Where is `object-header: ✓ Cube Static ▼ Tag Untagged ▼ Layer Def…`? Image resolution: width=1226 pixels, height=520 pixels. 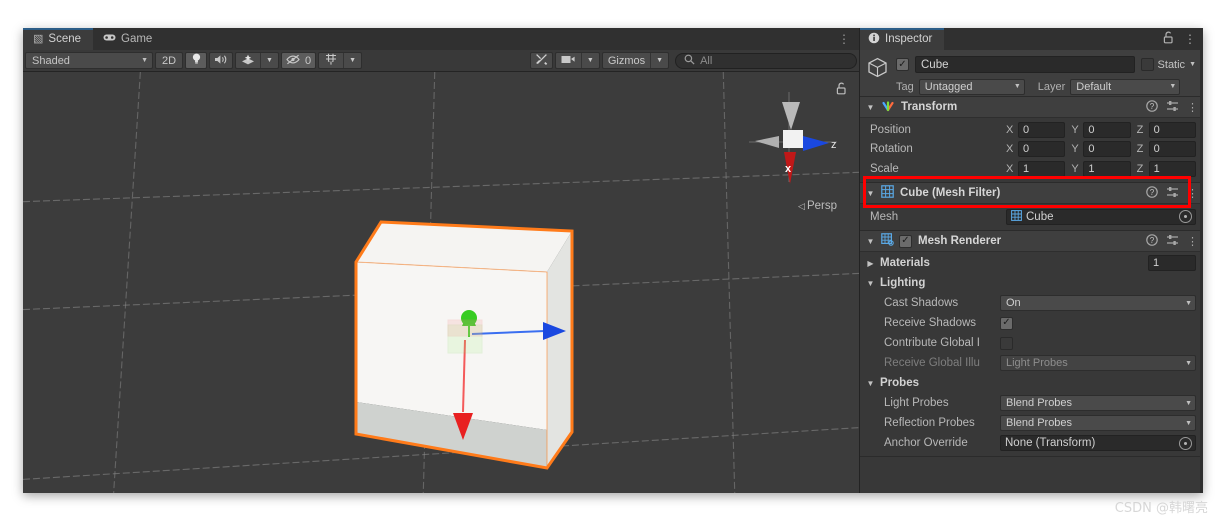 object-header: ✓ Cube Static ▼ Tag Untagged ▼ Layer Def… is located at coordinates (1031, 73).